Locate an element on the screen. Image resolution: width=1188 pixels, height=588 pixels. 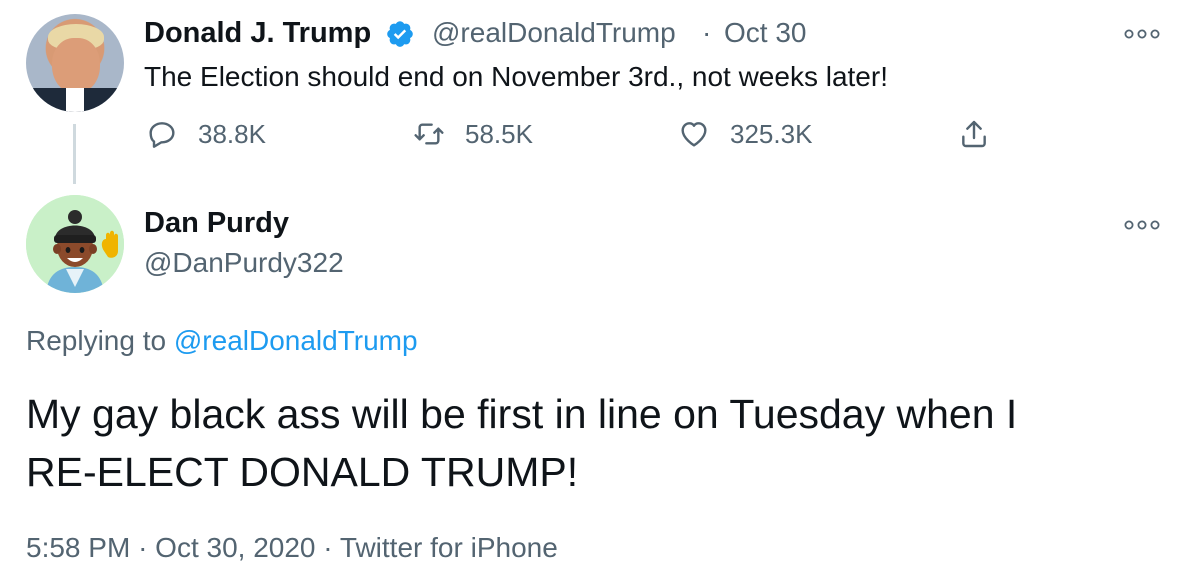
replying-to-line: Replying to @realDonaldTrump is located at coordinates (222, 341).